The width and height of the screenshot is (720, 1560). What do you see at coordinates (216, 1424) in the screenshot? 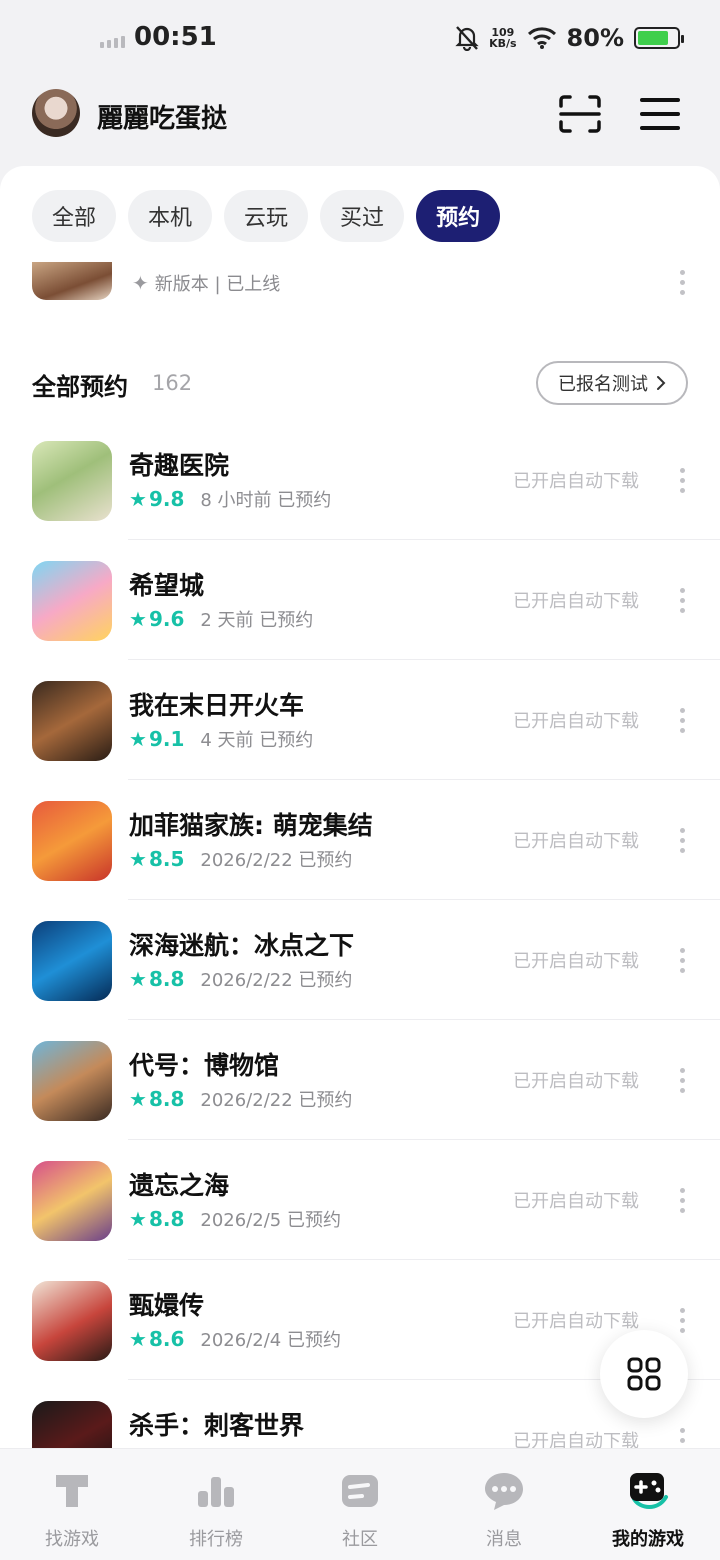
I see `game-name: 杀手：刺客世界` at bounding box center [216, 1424].